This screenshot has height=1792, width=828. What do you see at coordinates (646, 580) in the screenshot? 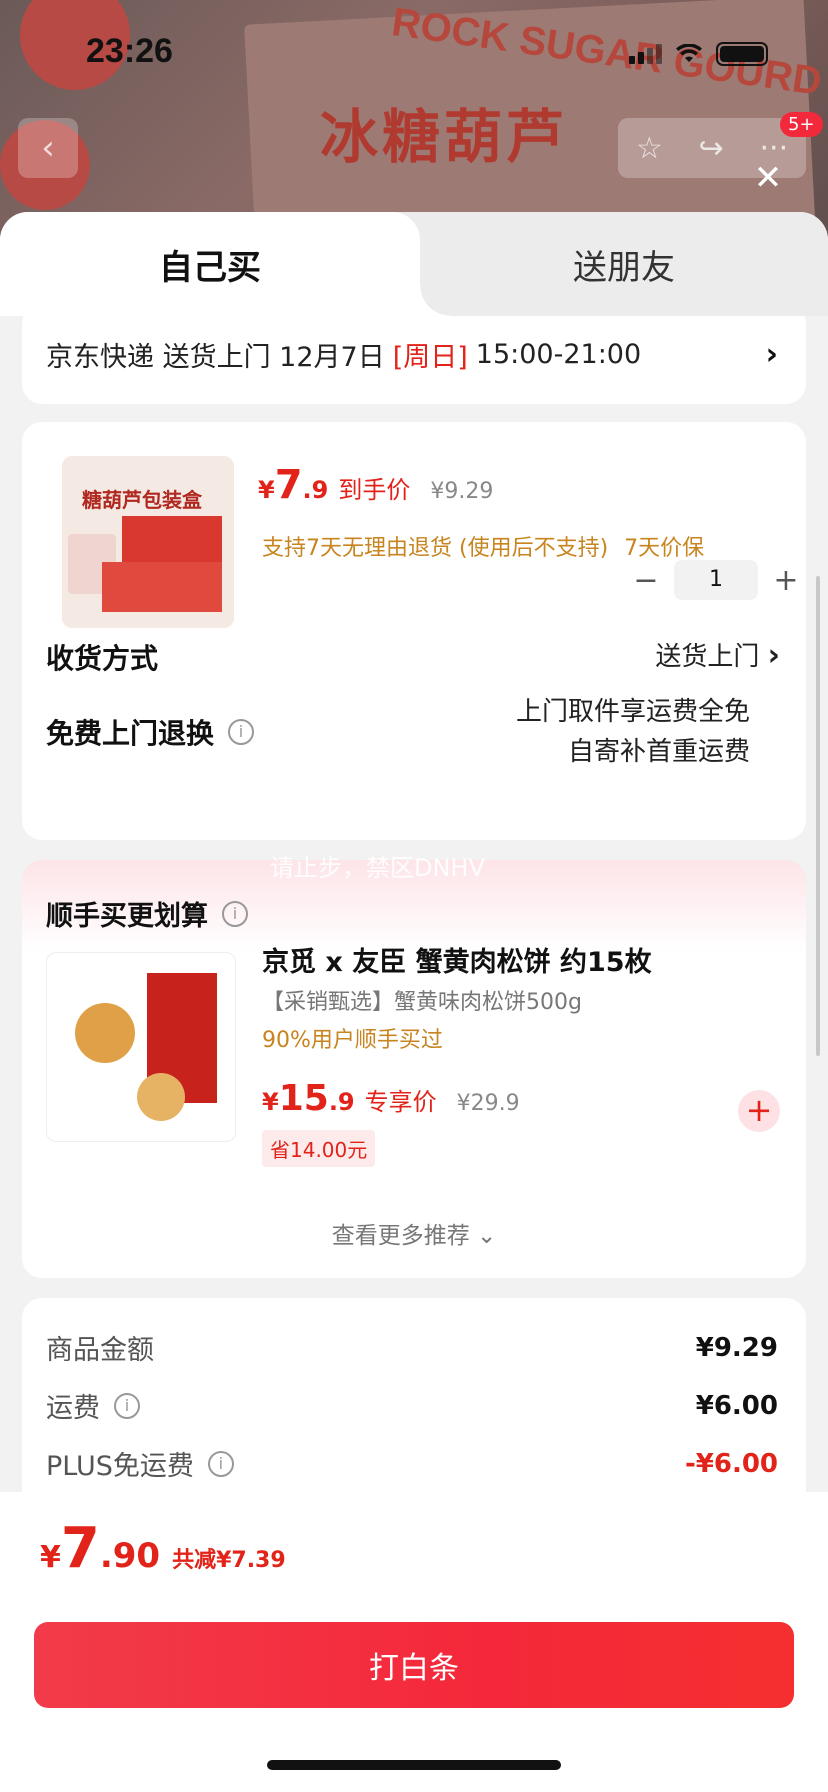
I see `minus-button: −` at bounding box center [646, 580].